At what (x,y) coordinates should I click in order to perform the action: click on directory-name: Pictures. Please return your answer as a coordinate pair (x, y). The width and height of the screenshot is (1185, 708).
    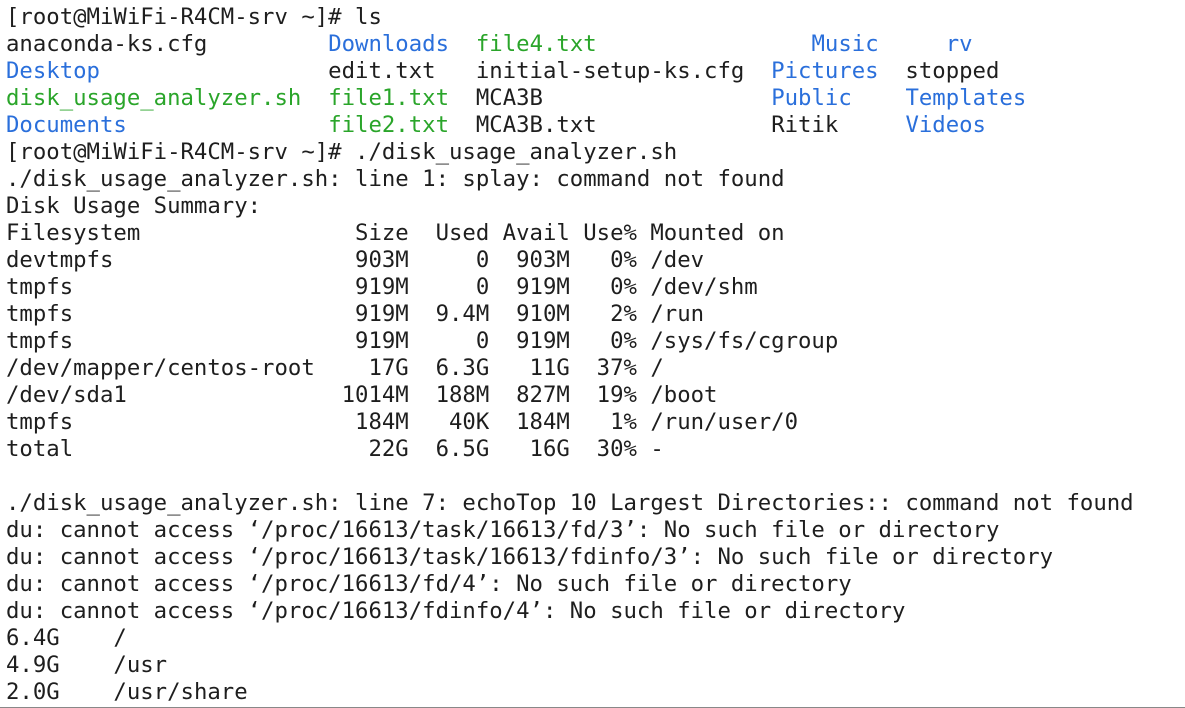
    Looking at the image, I should click on (825, 71).